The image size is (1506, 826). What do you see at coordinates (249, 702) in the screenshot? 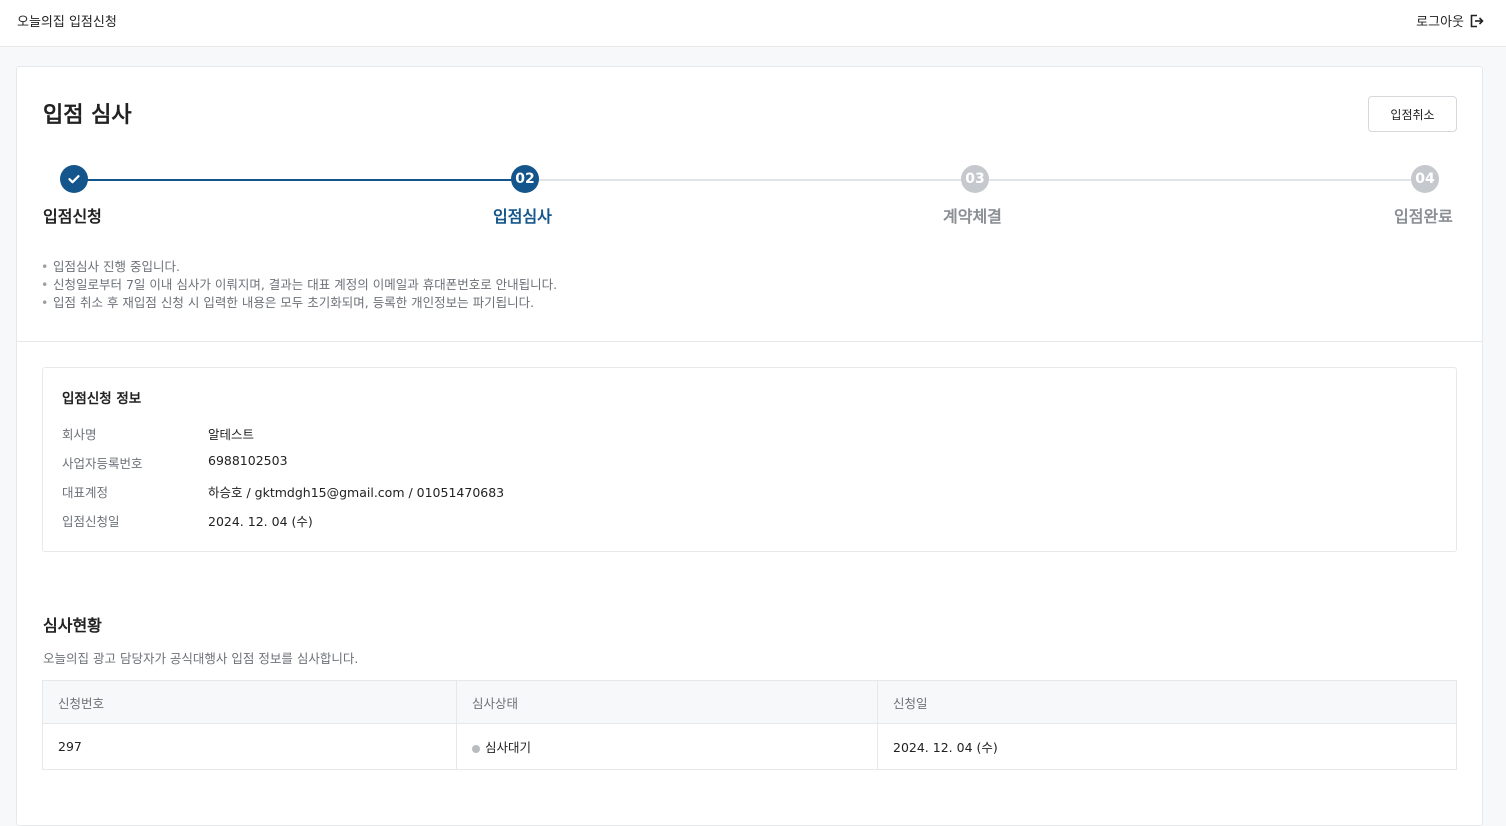
I see `column-header-application-number: 신청번호` at bounding box center [249, 702].